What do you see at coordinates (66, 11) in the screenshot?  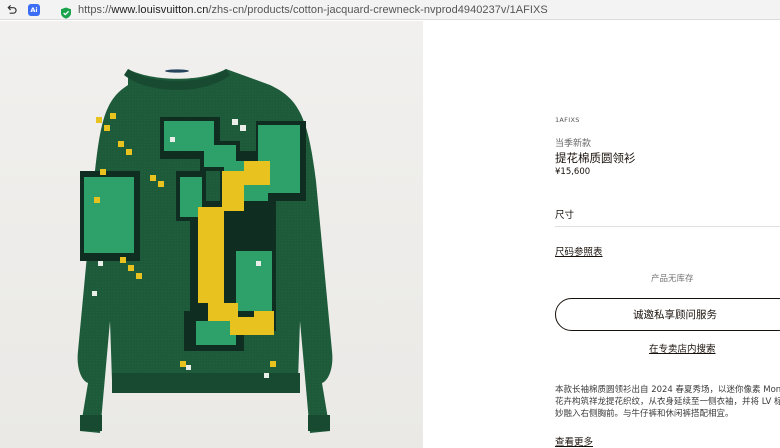 I see `secure-shield-icon` at bounding box center [66, 11].